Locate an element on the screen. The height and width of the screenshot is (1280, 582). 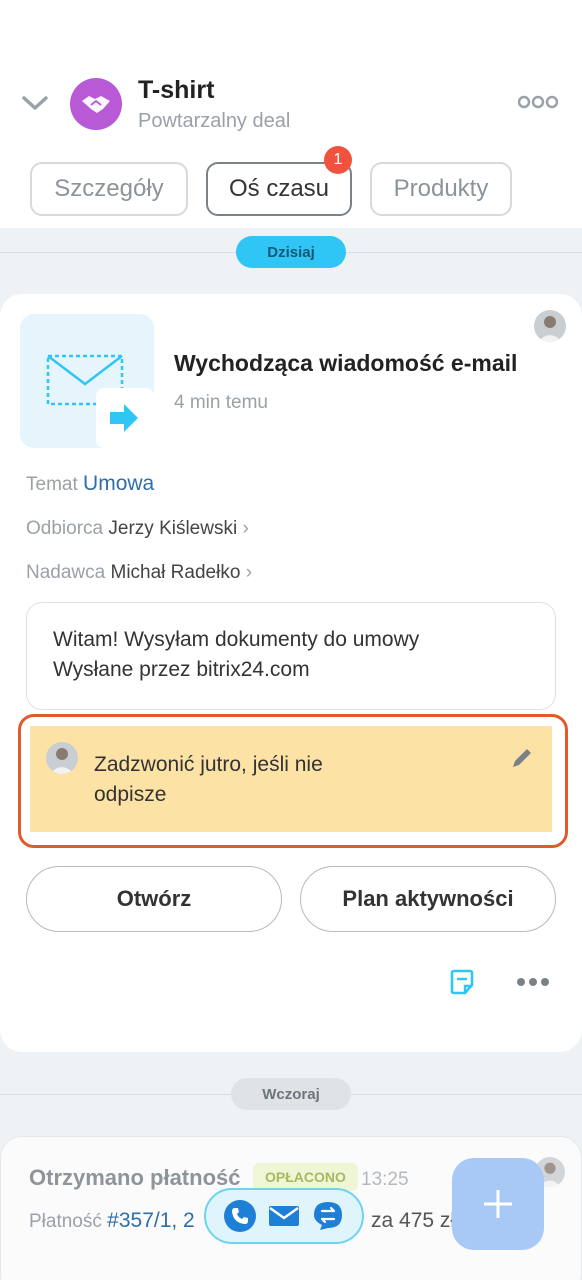
phone-icon is located at coordinates (240, 1216).